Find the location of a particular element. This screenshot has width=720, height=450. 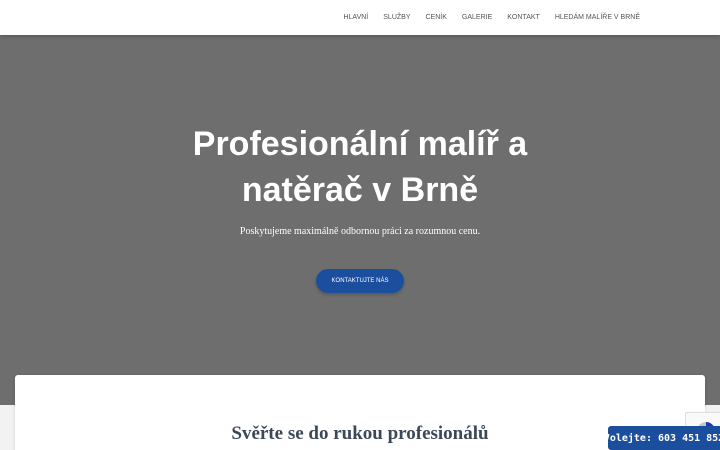

nav-item-sluzby: SLUŽBY is located at coordinates (396, 17).